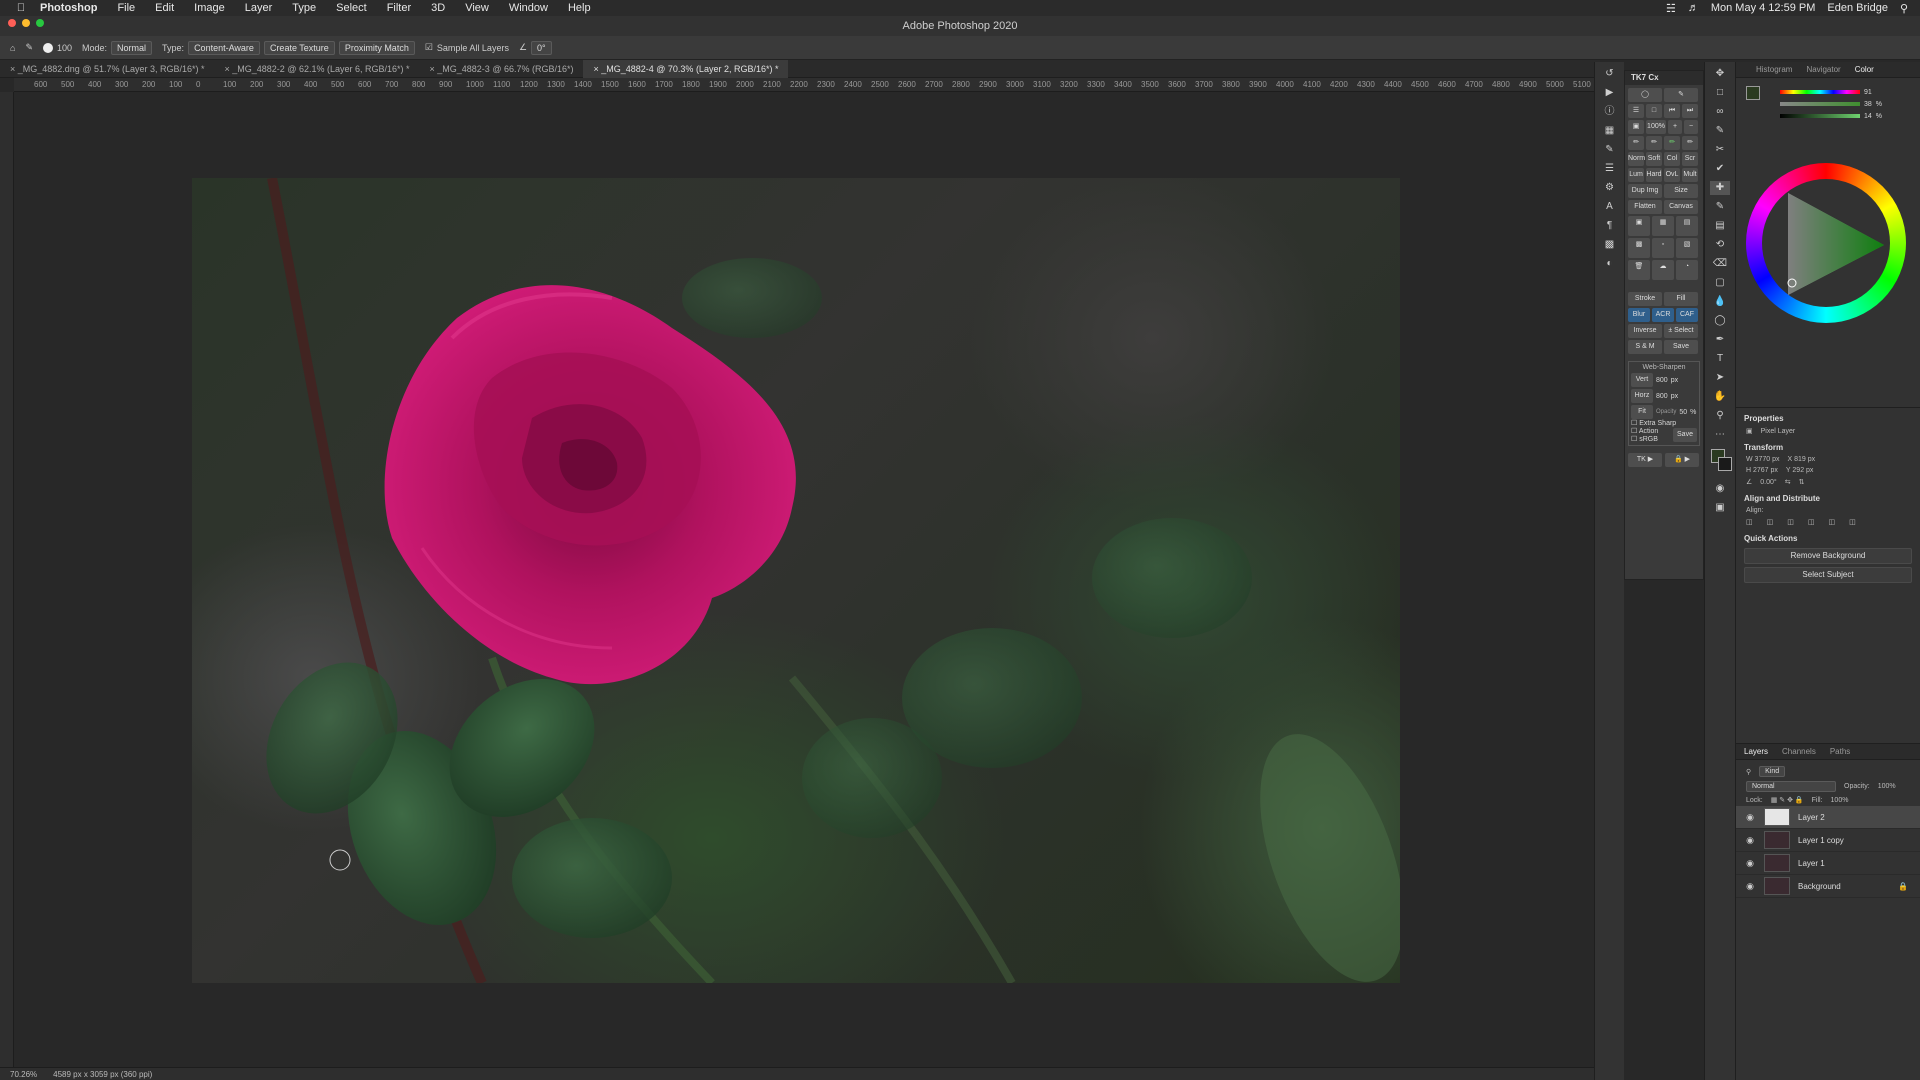  I want to click on menu-file: File, so click(126, 8).